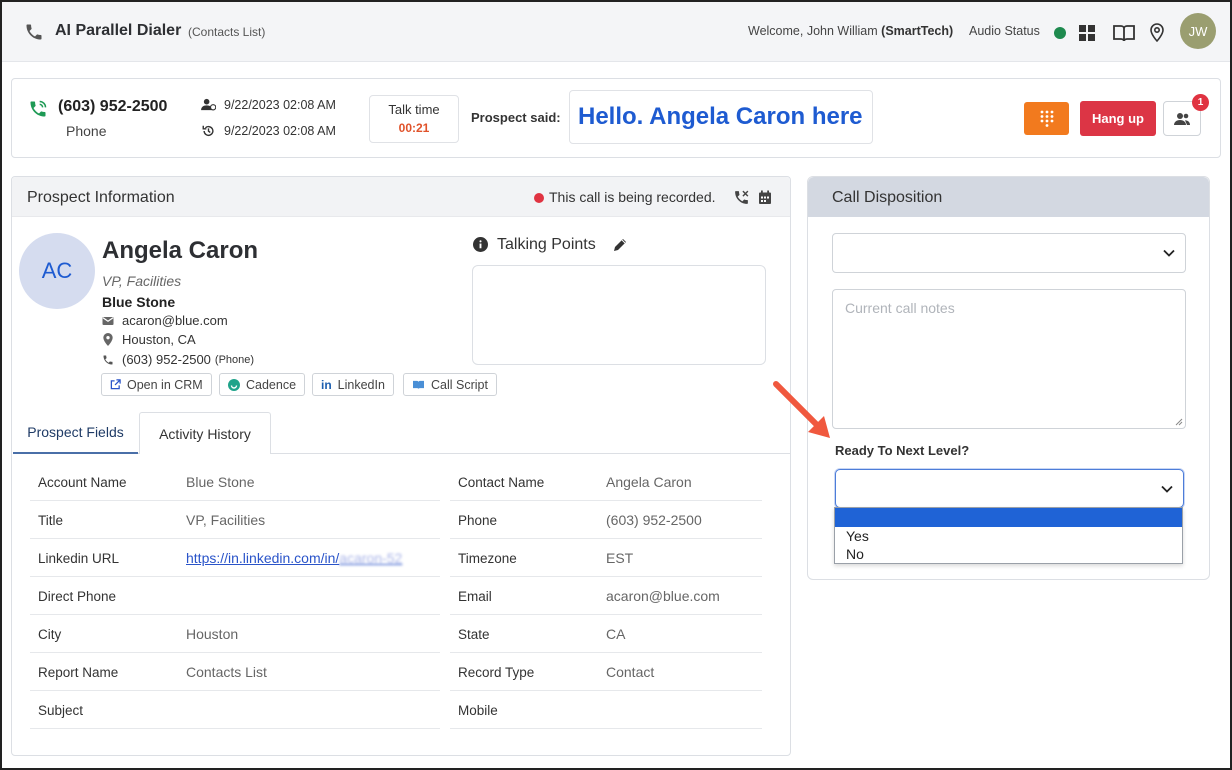  What do you see at coordinates (371, 558) in the screenshot?
I see `linkedin-url-blurred: acaron-52` at bounding box center [371, 558].